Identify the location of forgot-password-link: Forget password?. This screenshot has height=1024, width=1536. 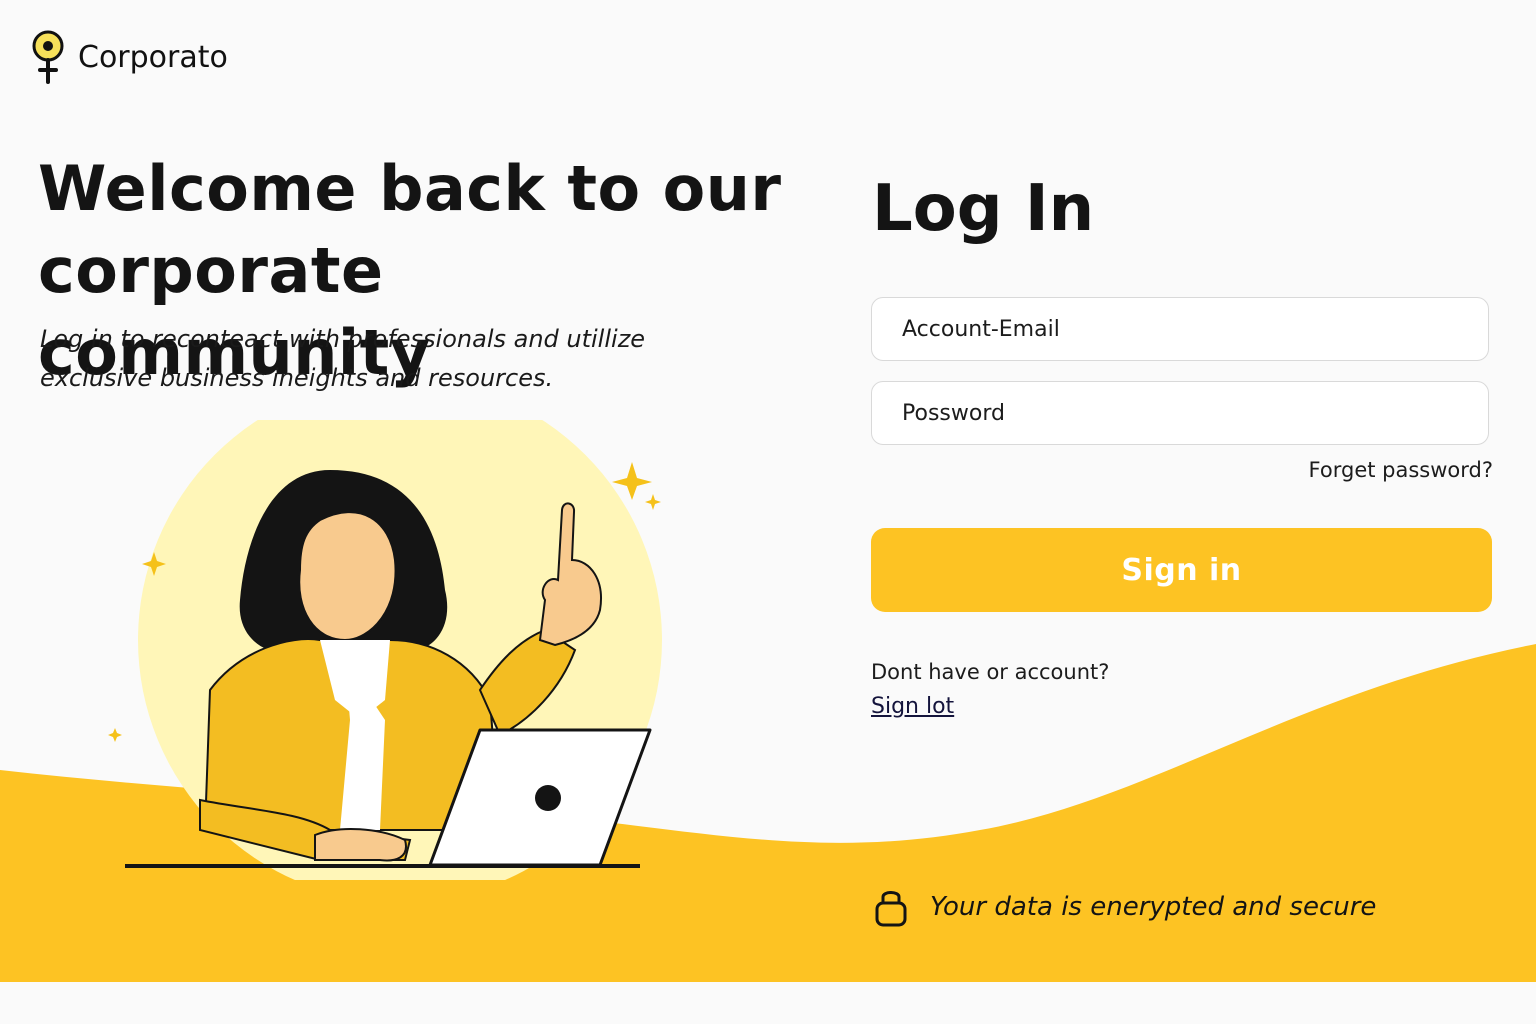
(1401, 470).